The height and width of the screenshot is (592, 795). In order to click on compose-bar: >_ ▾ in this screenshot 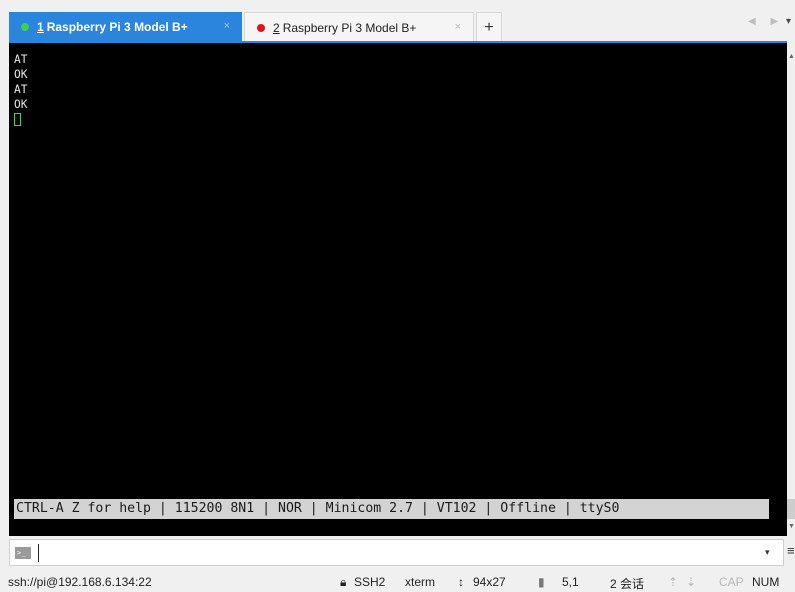, I will do `click(396, 552)`.